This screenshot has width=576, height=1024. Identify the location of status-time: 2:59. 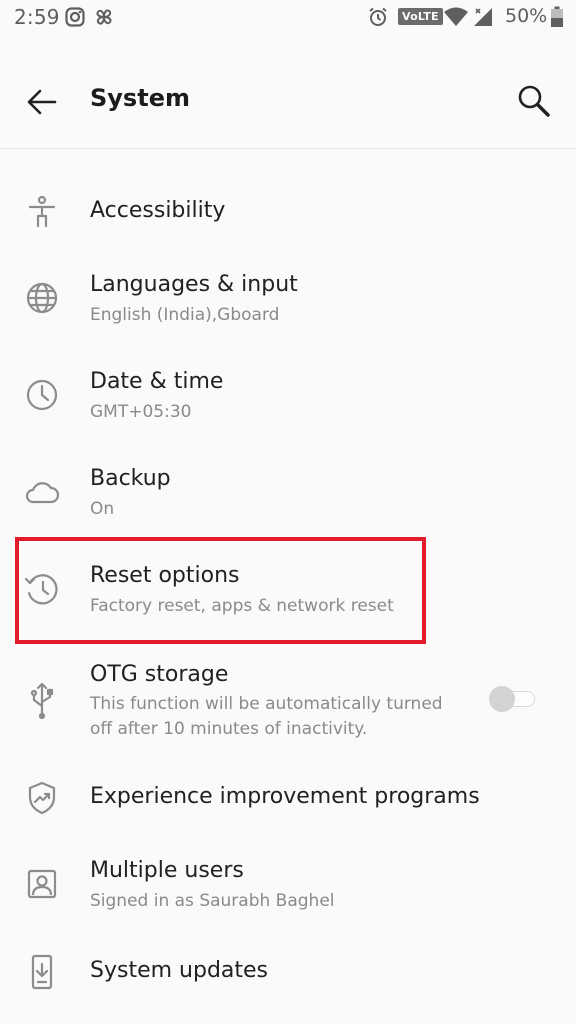
(37, 17).